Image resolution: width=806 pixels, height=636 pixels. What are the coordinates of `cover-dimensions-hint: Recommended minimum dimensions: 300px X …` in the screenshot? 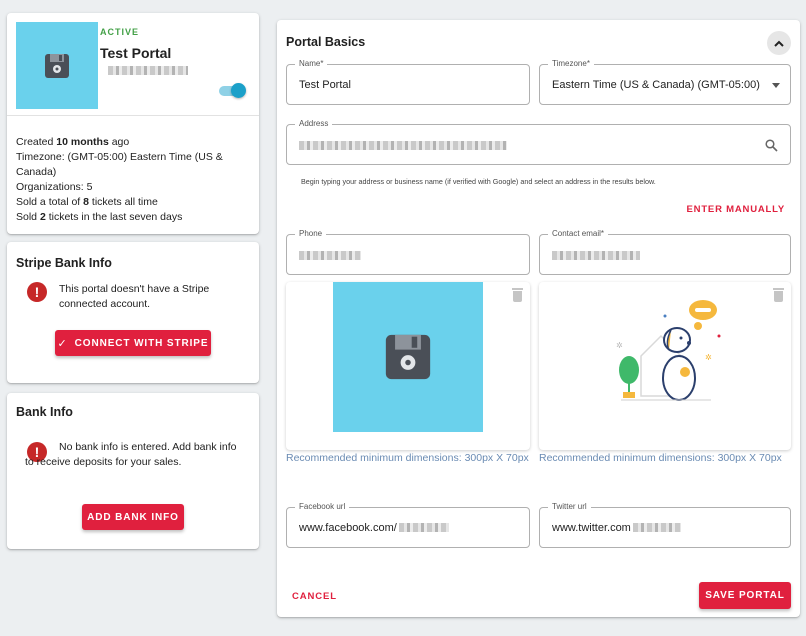 It's located at (660, 458).